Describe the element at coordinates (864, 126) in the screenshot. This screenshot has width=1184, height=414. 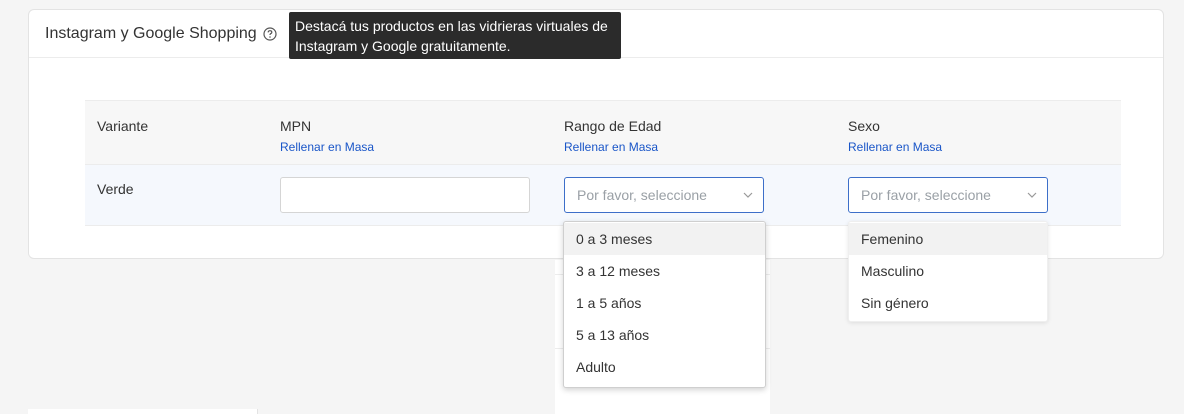
I see `header-sexo: Sexo` at that location.